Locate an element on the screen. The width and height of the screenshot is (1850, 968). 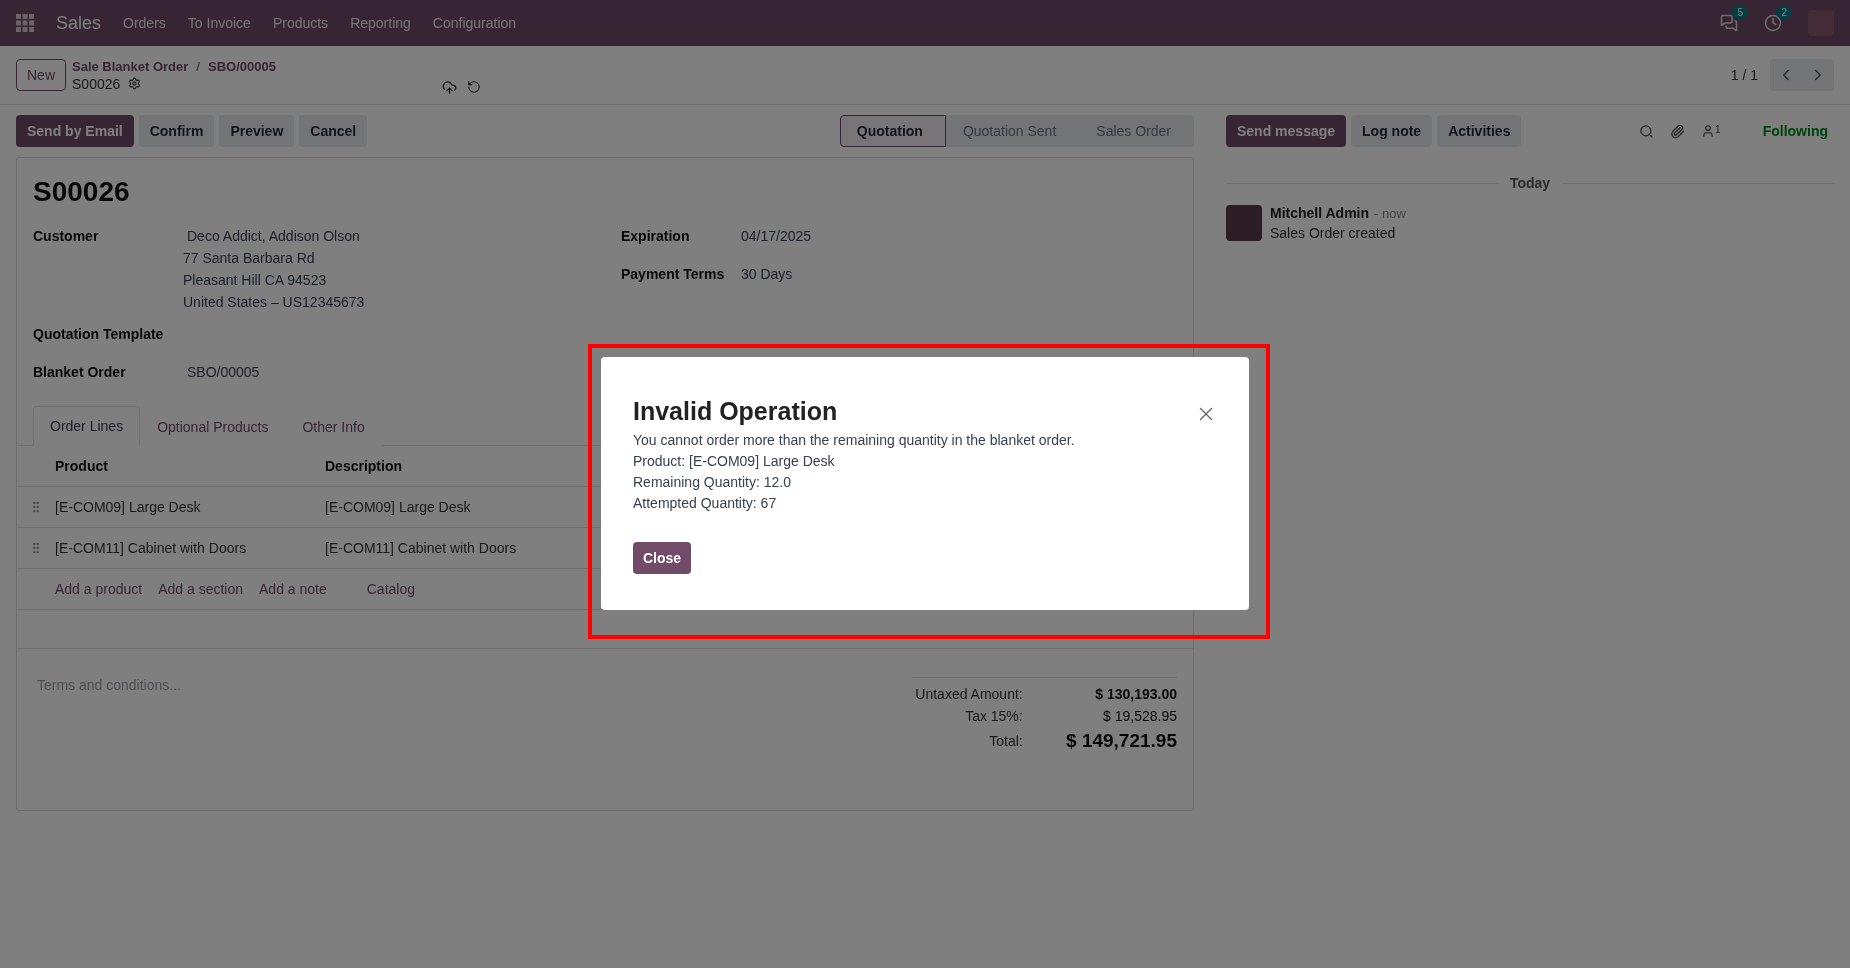
record-title: S00026 is located at coordinates (82, 192).